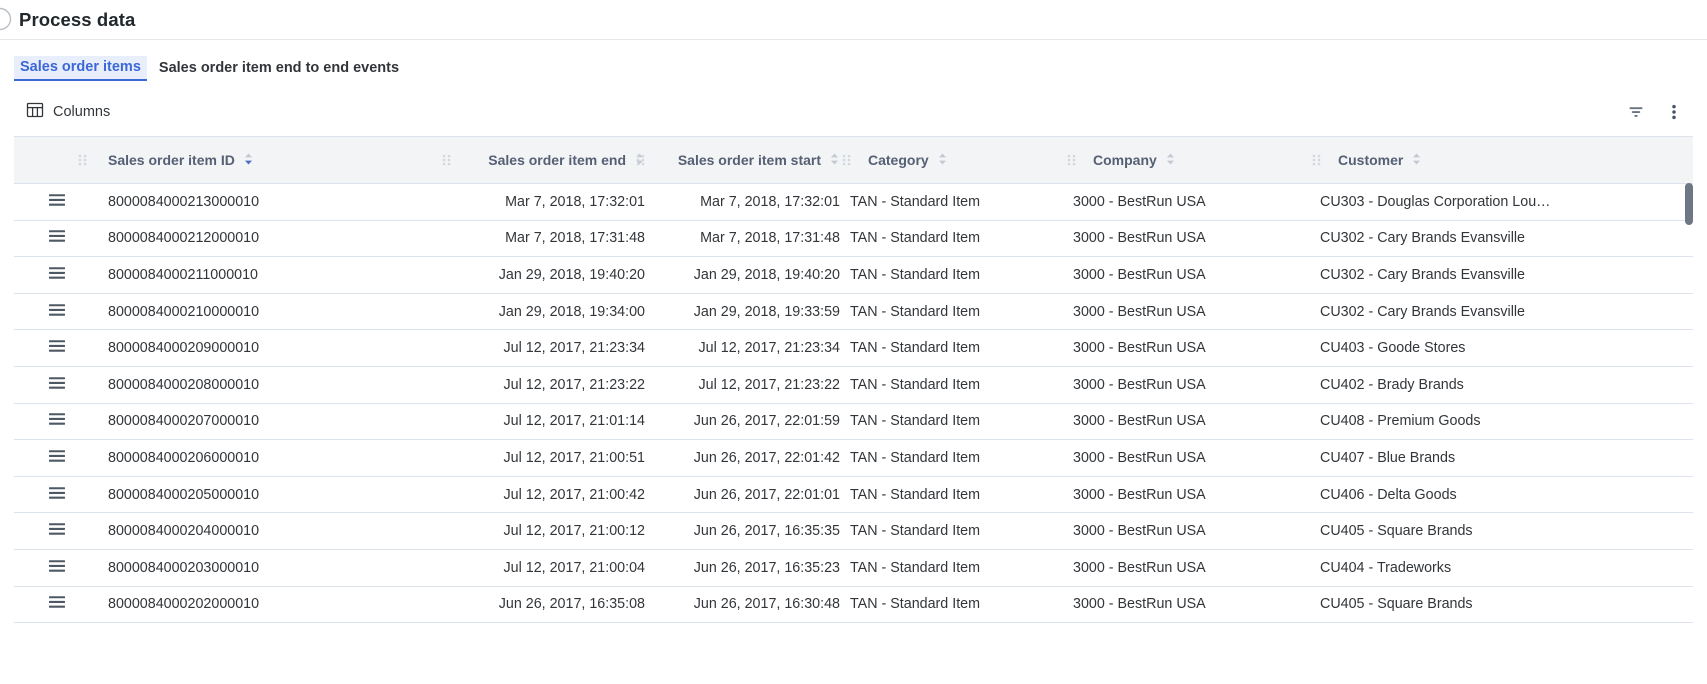 This screenshot has width=1707, height=684. What do you see at coordinates (35, 112) in the screenshot?
I see `table-columns-icon` at bounding box center [35, 112].